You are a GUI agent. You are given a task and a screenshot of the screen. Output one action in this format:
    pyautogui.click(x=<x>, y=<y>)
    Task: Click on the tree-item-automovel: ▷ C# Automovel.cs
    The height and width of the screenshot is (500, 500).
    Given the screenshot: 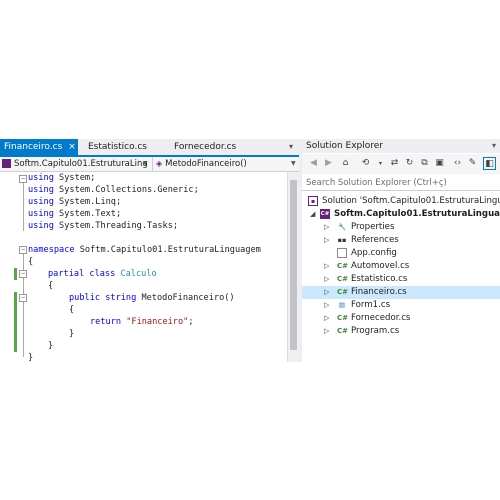 What is the action you would take?
    pyautogui.click(x=366, y=266)
    